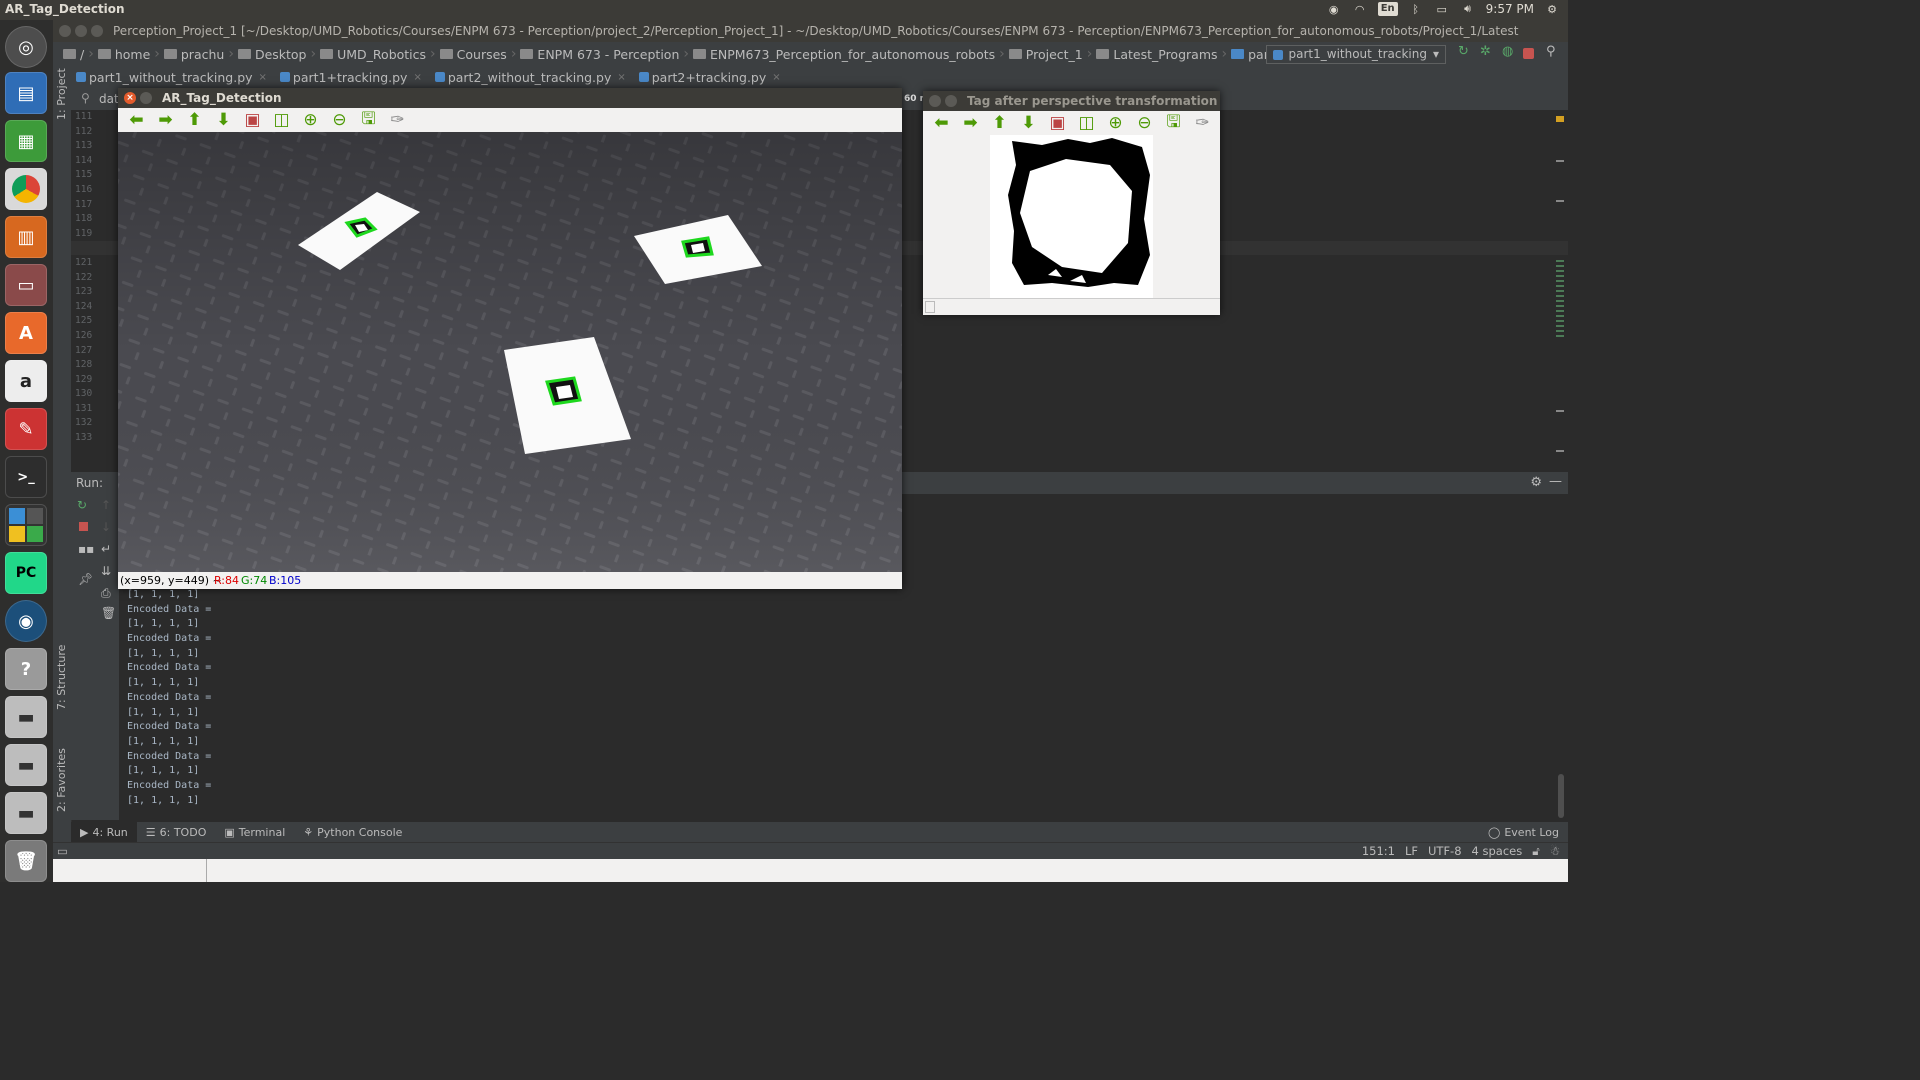 This screenshot has height=1080, width=1920. What do you see at coordinates (1561, 796) in the screenshot?
I see `console-scrollbar` at bounding box center [1561, 796].